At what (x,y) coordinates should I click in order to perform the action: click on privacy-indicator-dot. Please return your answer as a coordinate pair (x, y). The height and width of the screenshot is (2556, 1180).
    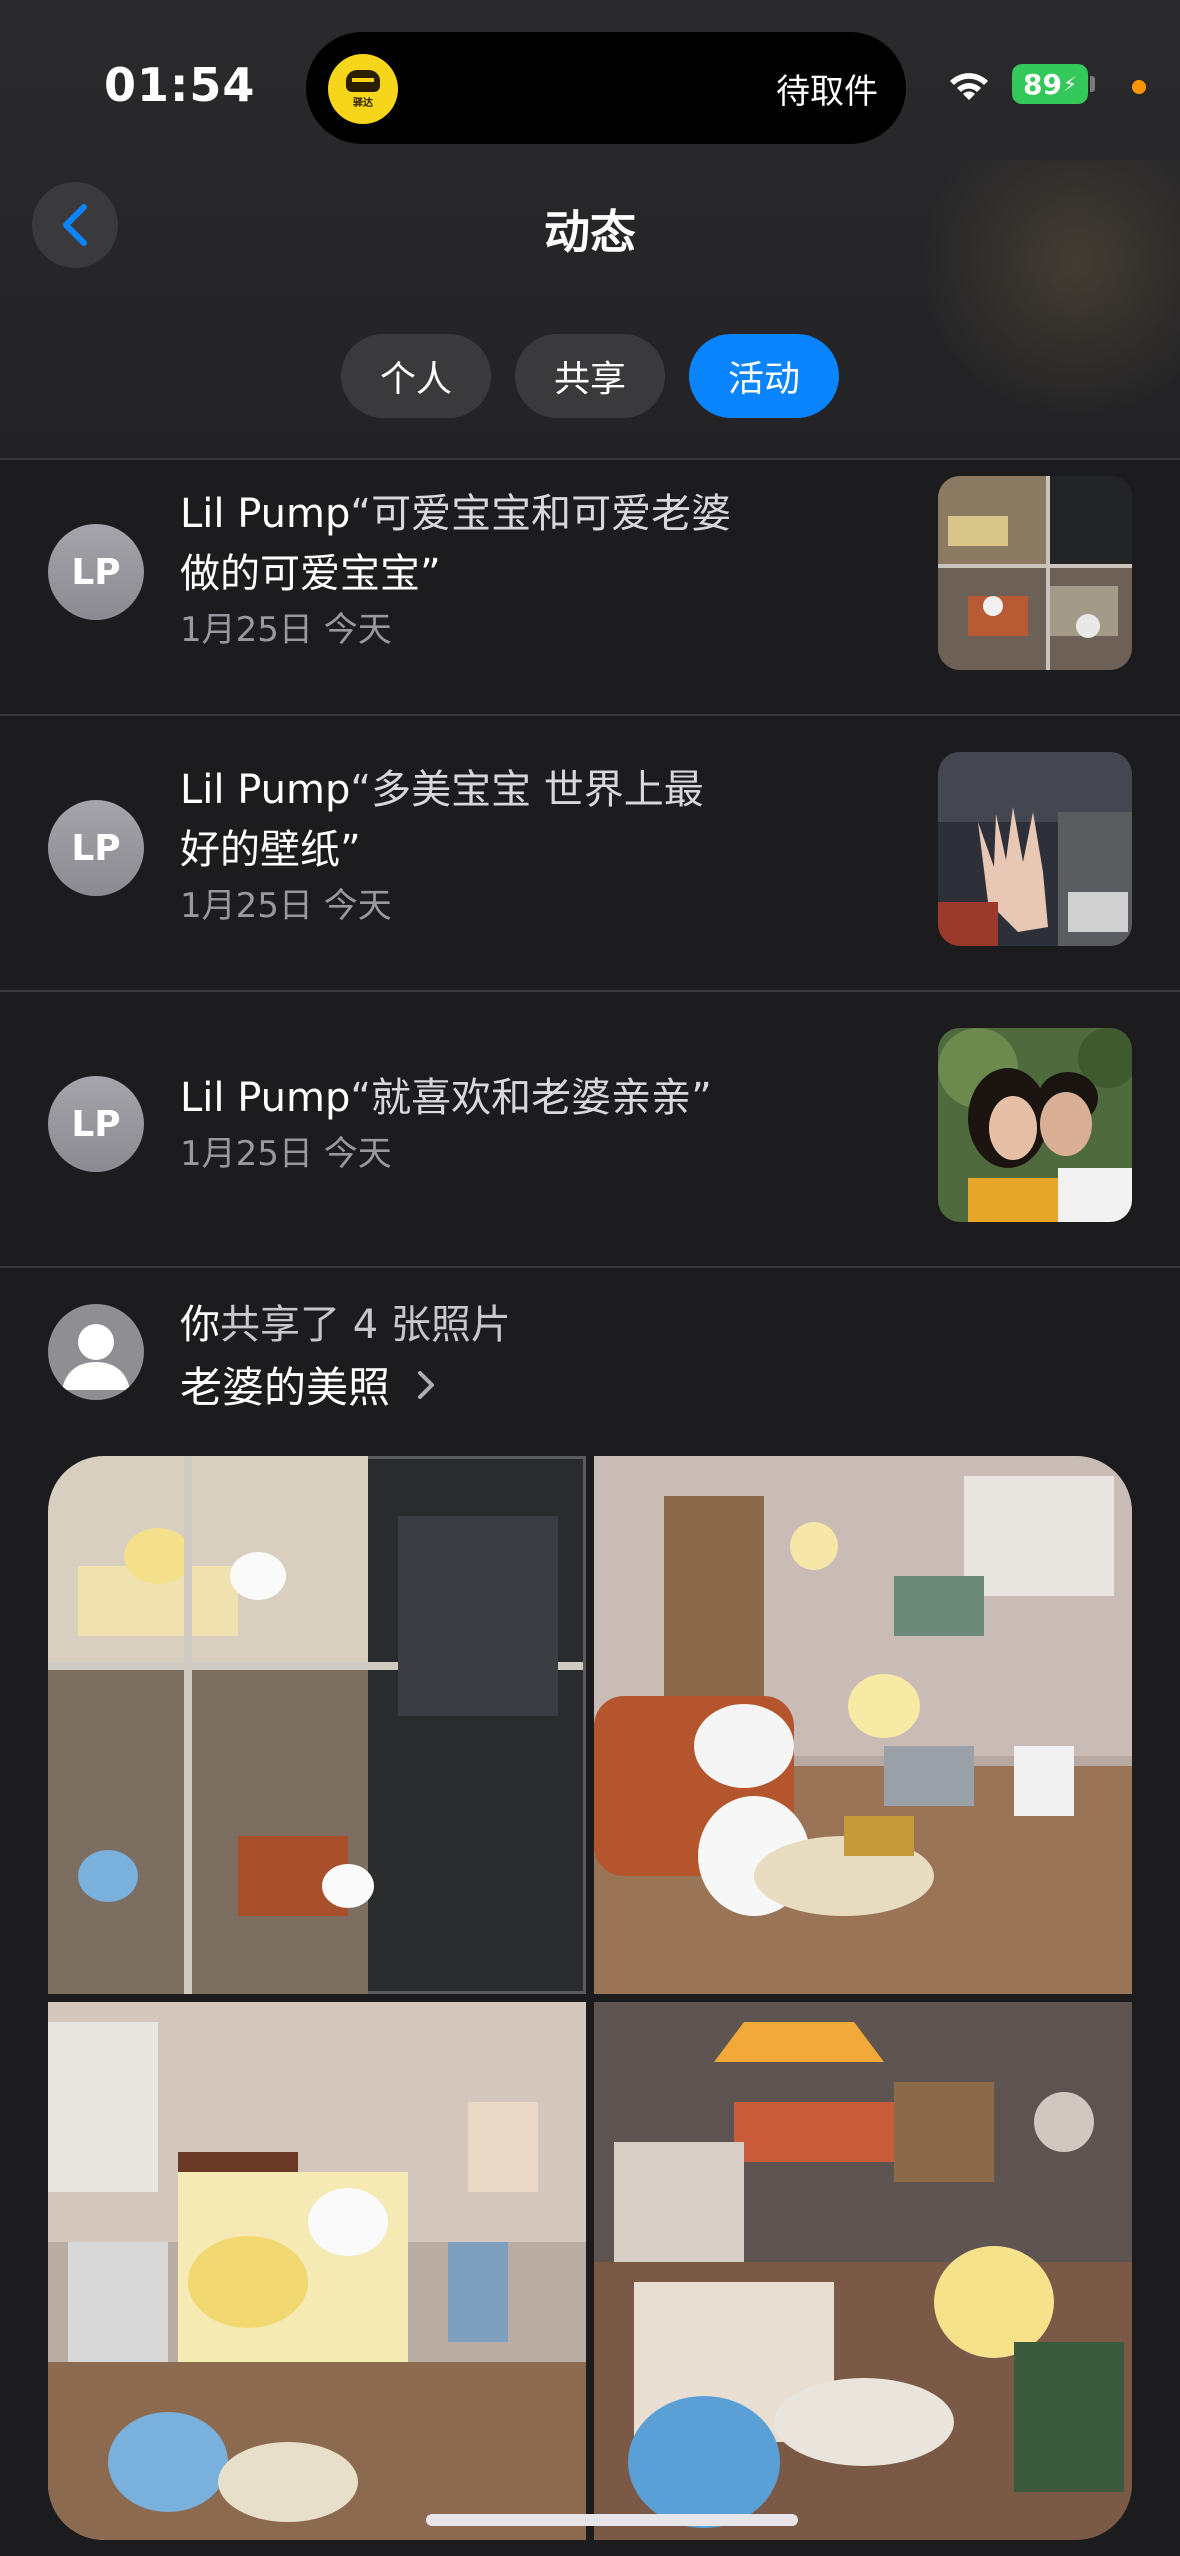
    Looking at the image, I should click on (1139, 87).